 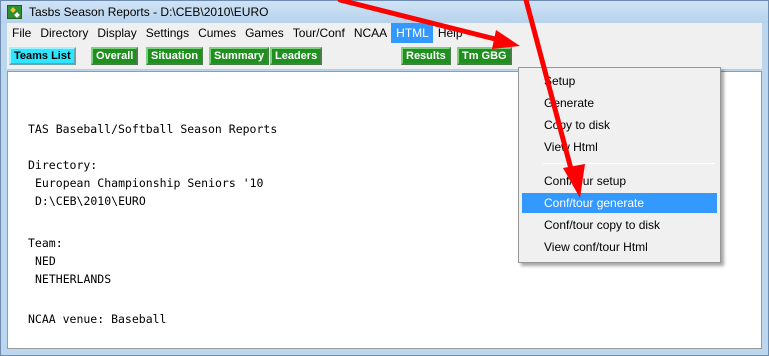 I want to click on baseball-field-icon, so click(x=14, y=12).